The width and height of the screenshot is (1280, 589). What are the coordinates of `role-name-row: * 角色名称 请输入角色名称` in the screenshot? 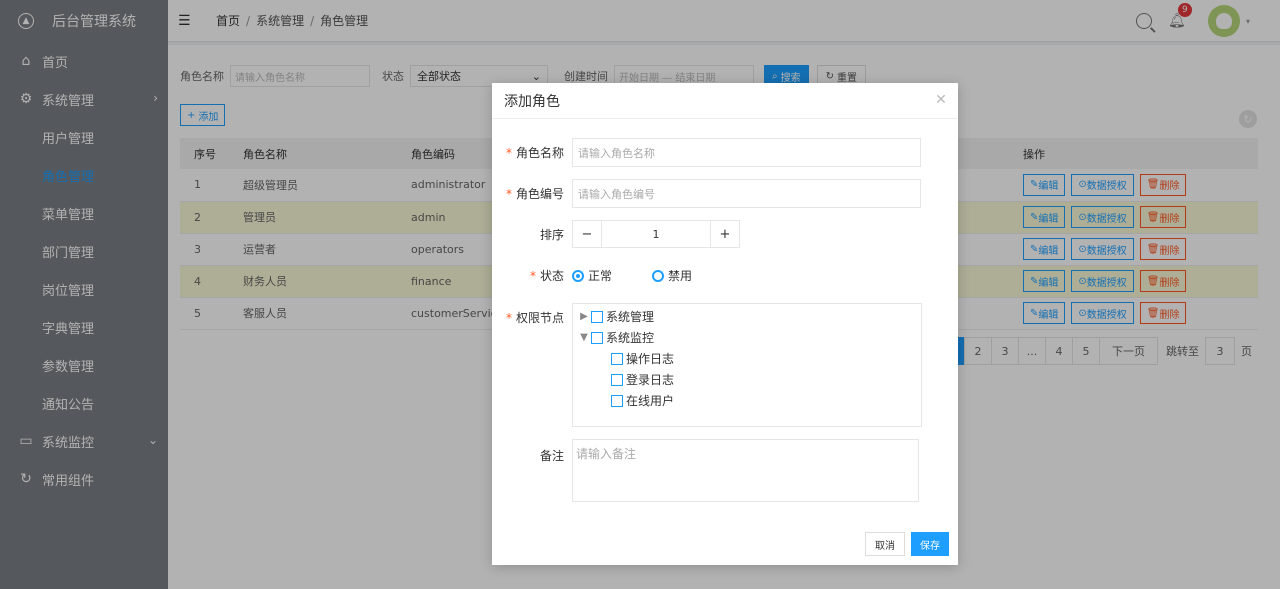 It's located at (706, 152).